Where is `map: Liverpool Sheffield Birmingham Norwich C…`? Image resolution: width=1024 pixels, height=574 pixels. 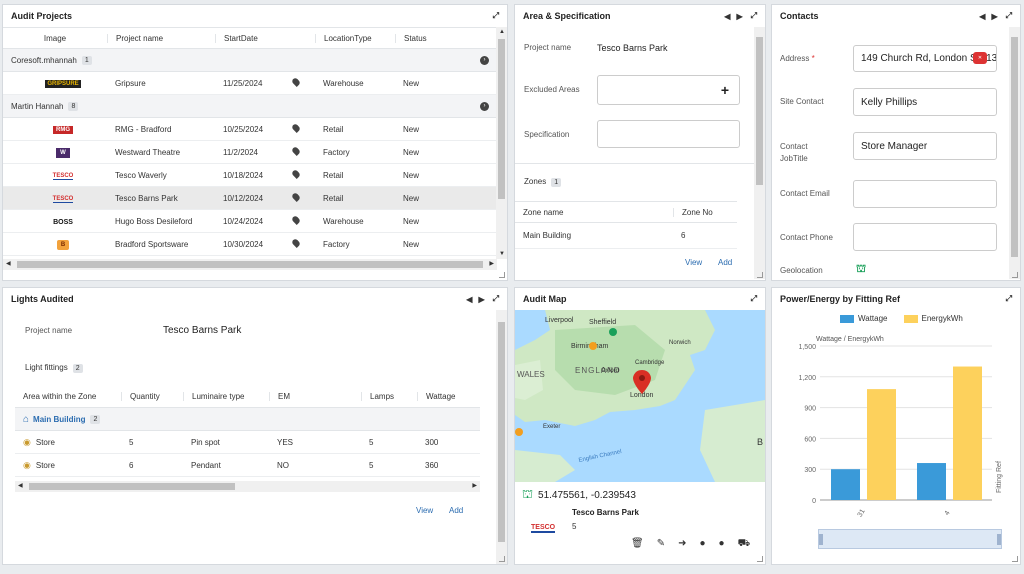 map: Liverpool Sheffield Birmingham Norwich C… is located at coordinates (640, 396).